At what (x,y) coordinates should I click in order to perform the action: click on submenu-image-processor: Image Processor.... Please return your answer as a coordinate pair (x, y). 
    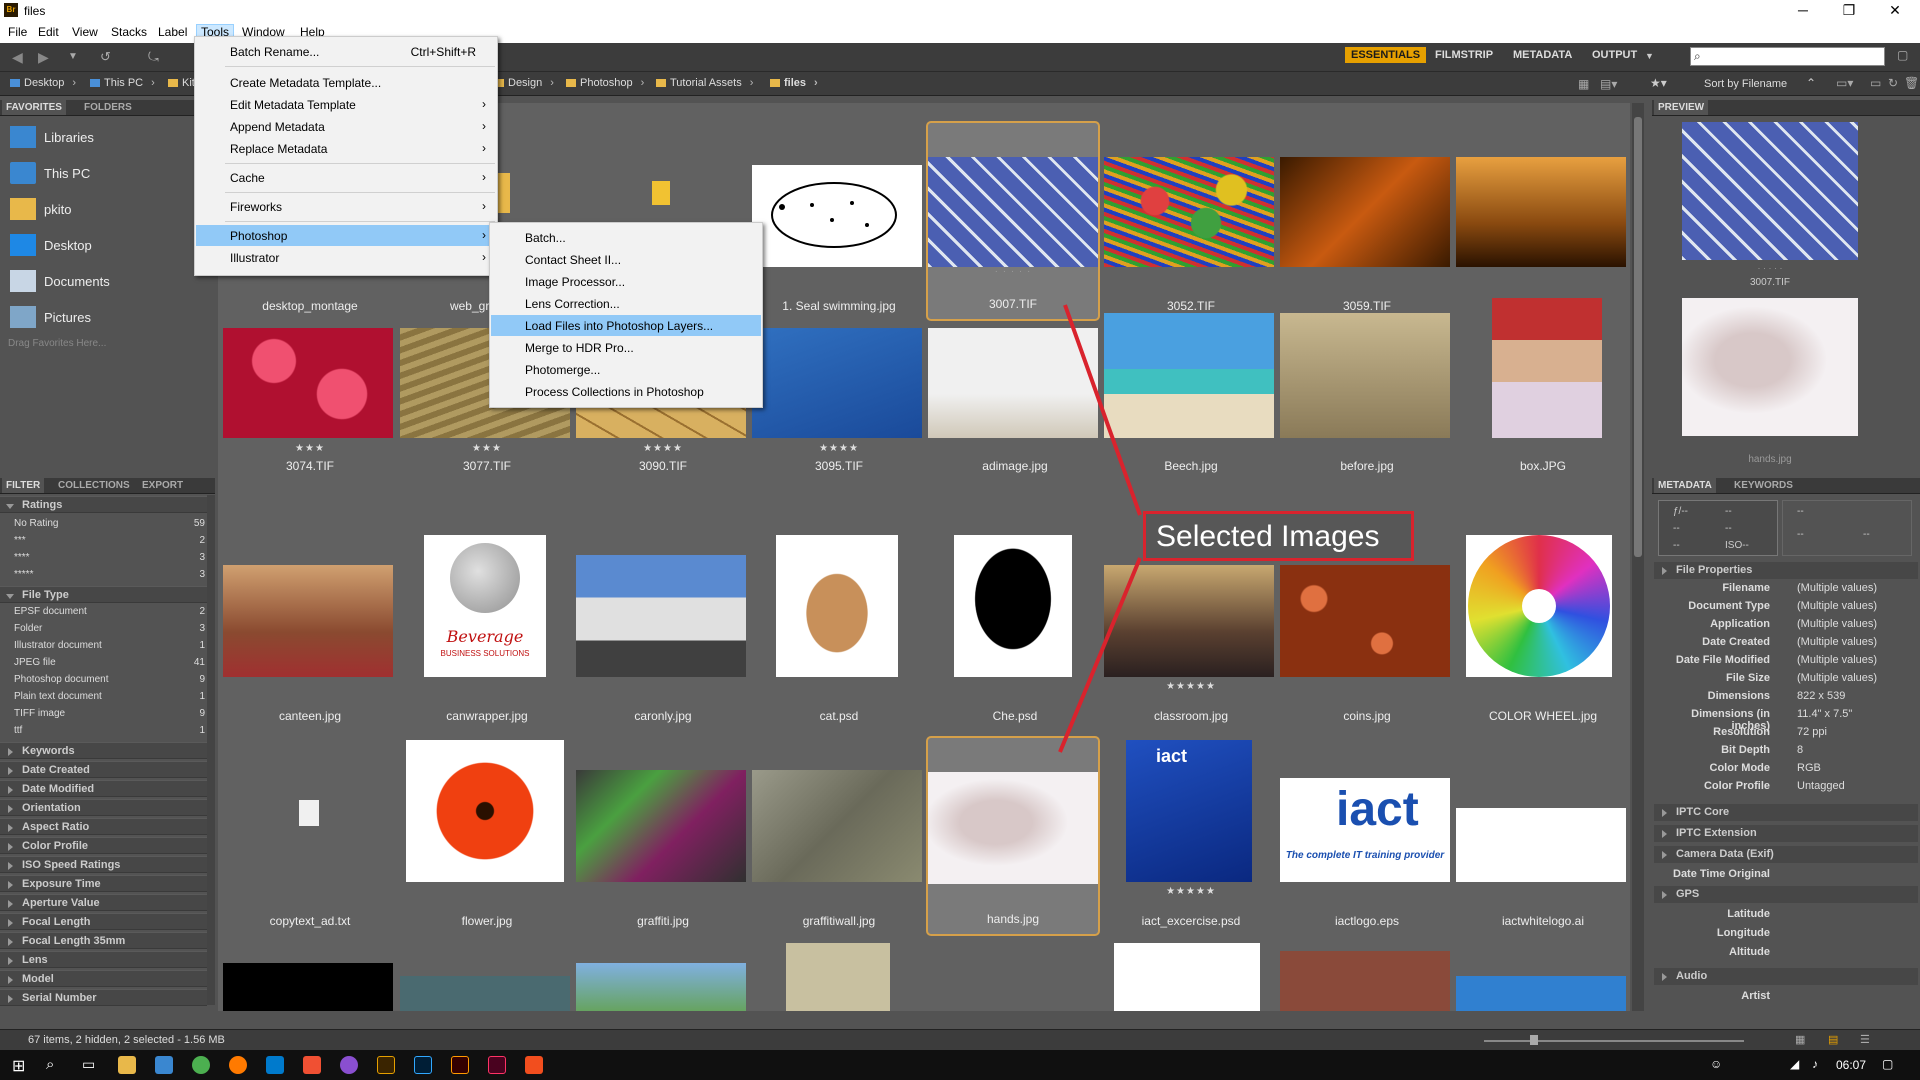
    Looking at the image, I should click on (626, 281).